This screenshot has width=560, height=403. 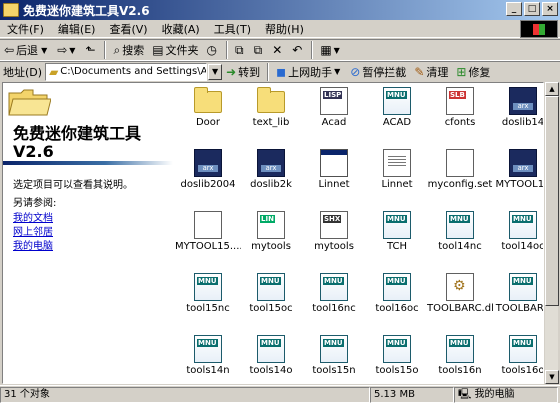 What do you see at coordinates (208, 357) in the screenshot?
I see `file-item: MNU tools14n` at bounding box center [208, 357].